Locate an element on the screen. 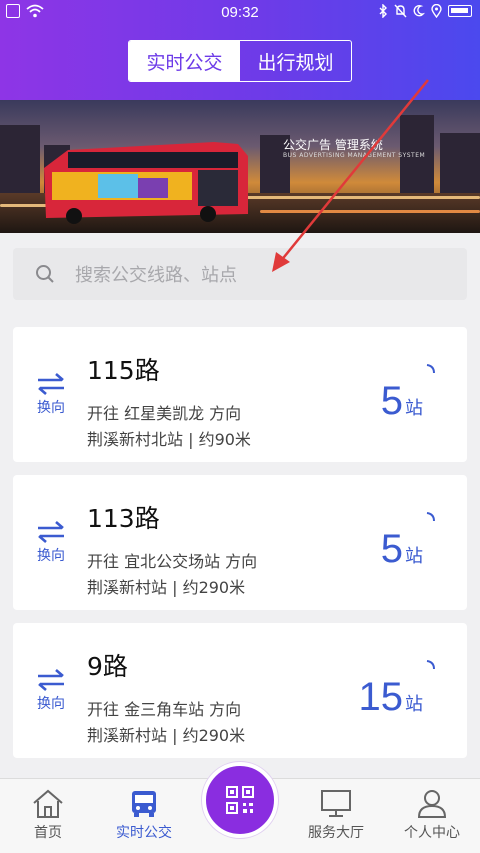 The width and height of the screenshot is (480, 853). tab-trip-planning: 出行规划 is located at coordinates (295, 61).